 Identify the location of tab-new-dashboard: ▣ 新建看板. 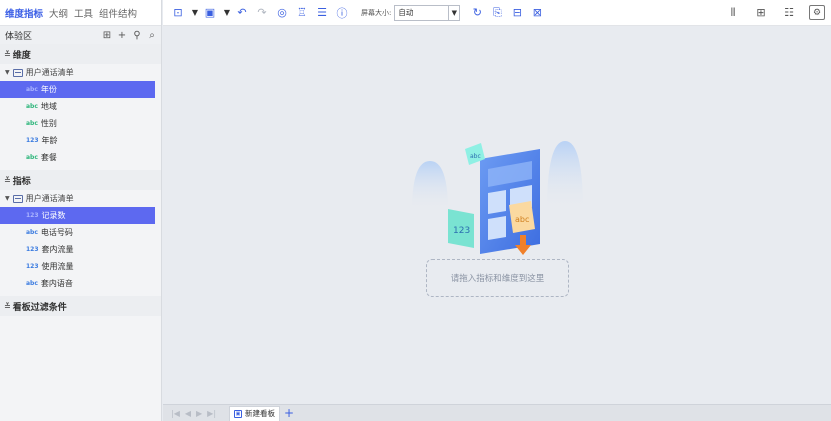
(255, 413).